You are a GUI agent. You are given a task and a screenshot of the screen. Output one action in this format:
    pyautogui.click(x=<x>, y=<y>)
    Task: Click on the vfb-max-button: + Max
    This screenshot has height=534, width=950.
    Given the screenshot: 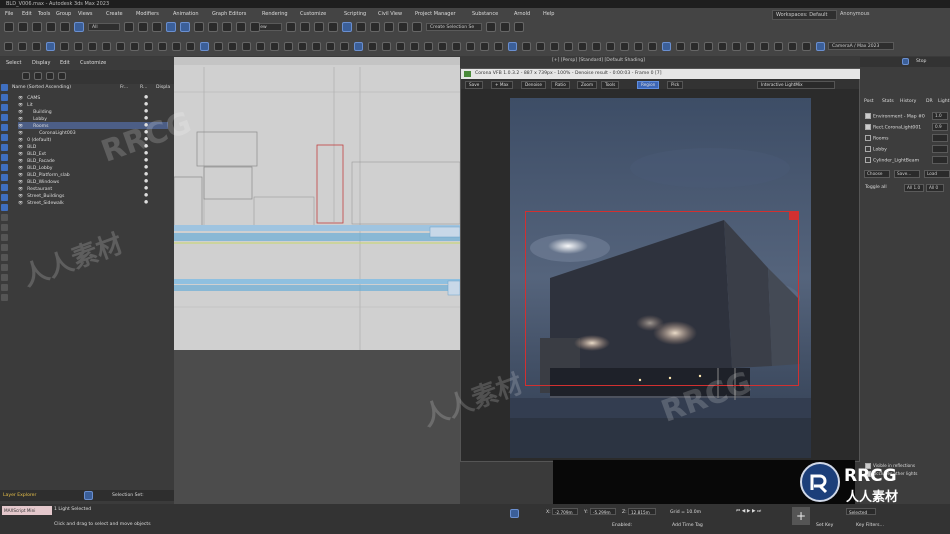 What is the action you would take?
    pyautogui.click(x=502, y=85)
    